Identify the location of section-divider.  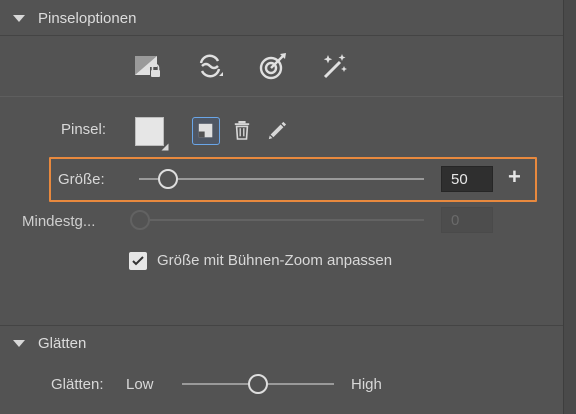
(281, 325).